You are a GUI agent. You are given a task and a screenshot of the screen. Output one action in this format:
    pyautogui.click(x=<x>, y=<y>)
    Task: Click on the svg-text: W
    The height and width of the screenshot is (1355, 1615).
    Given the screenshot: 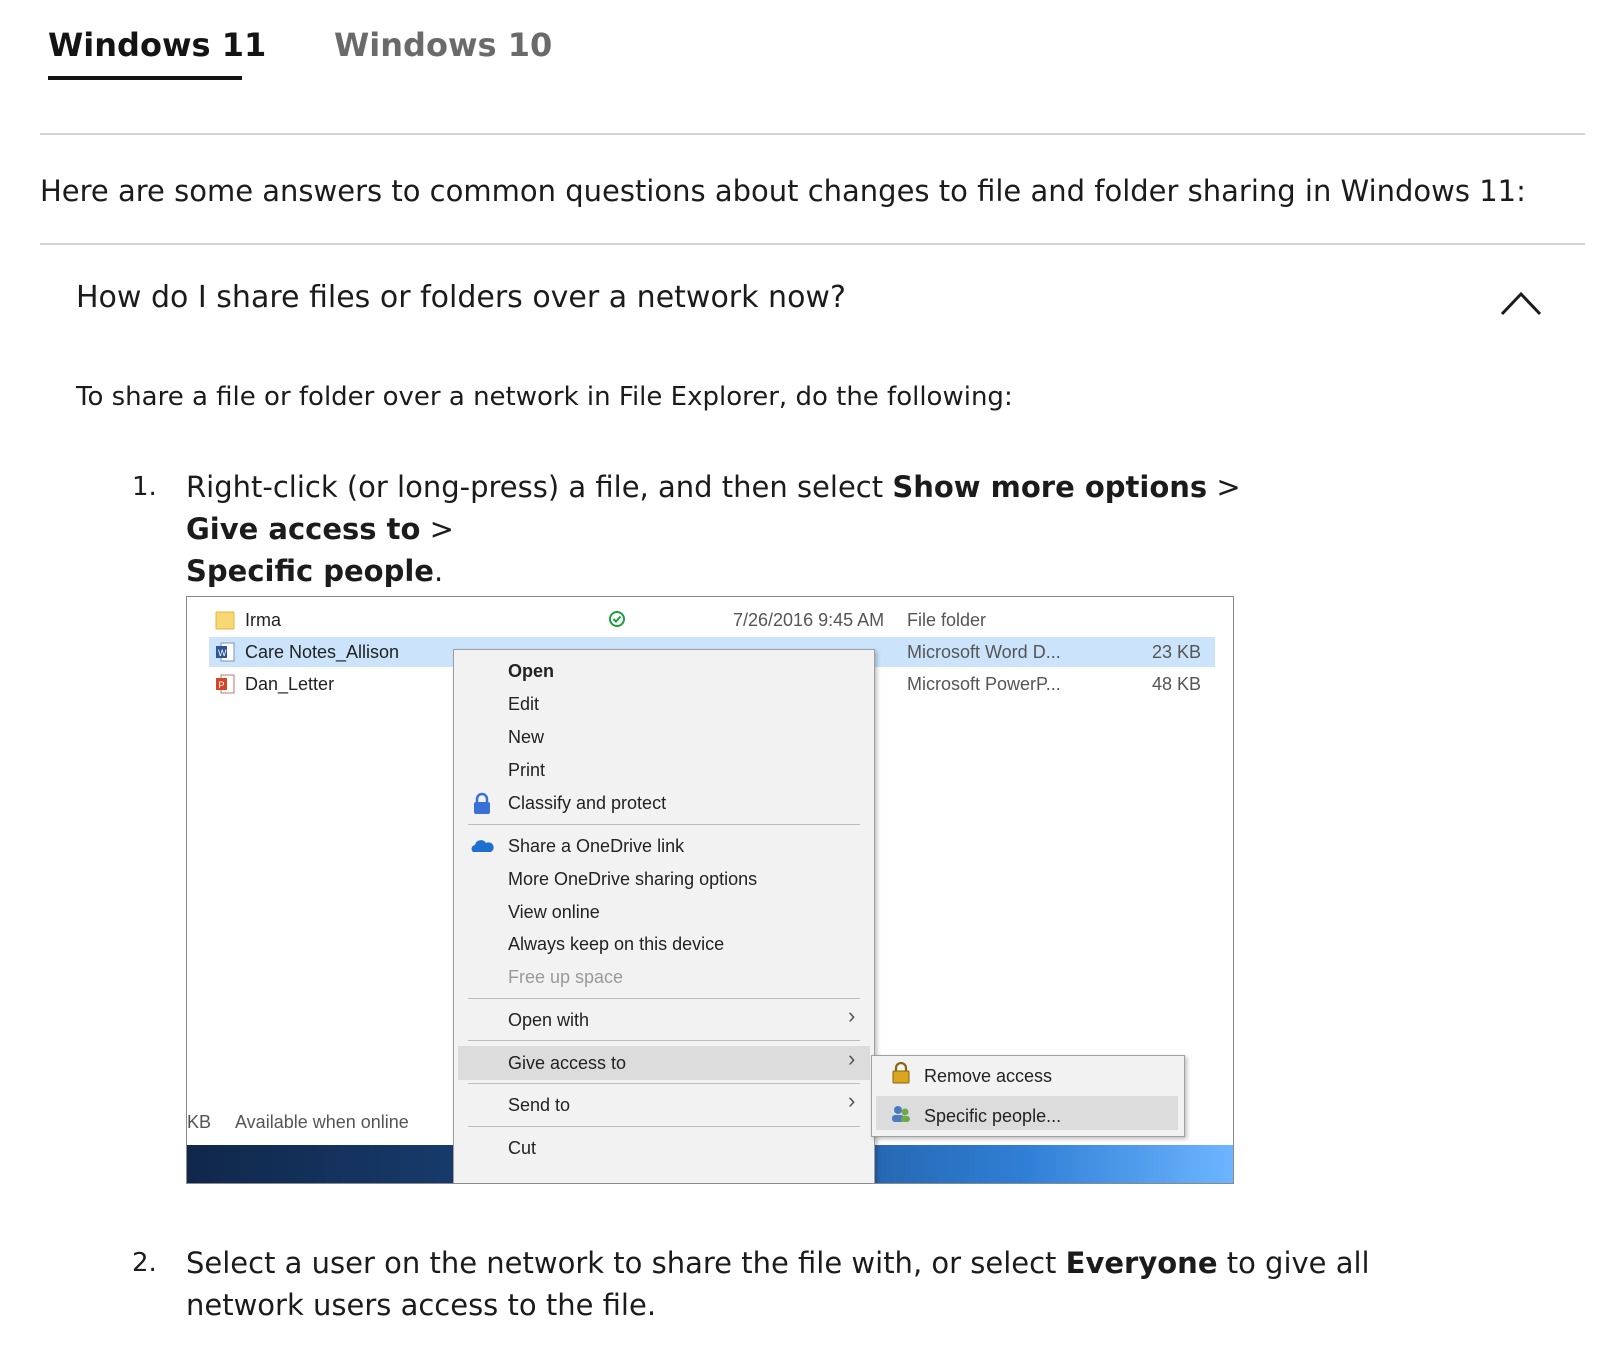 What is the action you would take?
    pyautogui.click(x=222, y=653)
    